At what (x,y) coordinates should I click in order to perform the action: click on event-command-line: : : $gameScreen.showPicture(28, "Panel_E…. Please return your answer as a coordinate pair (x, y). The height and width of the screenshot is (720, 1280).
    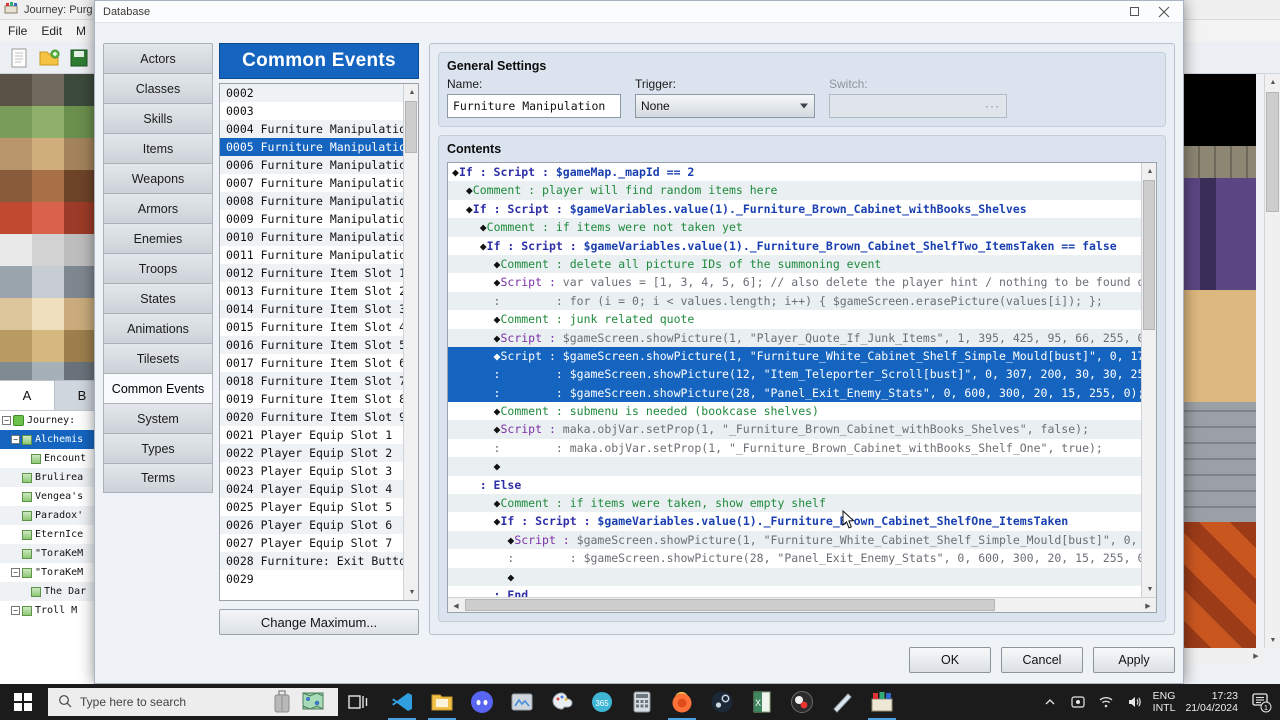
    Looking at the image, I should click on (794, 393).